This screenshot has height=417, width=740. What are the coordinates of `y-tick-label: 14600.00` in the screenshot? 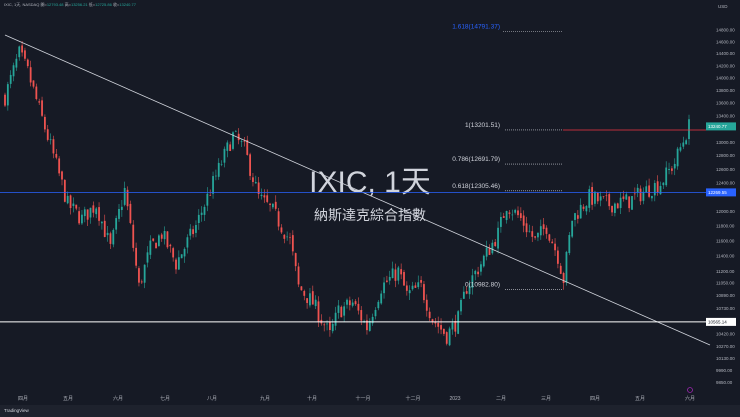 It's located at (725, 41).